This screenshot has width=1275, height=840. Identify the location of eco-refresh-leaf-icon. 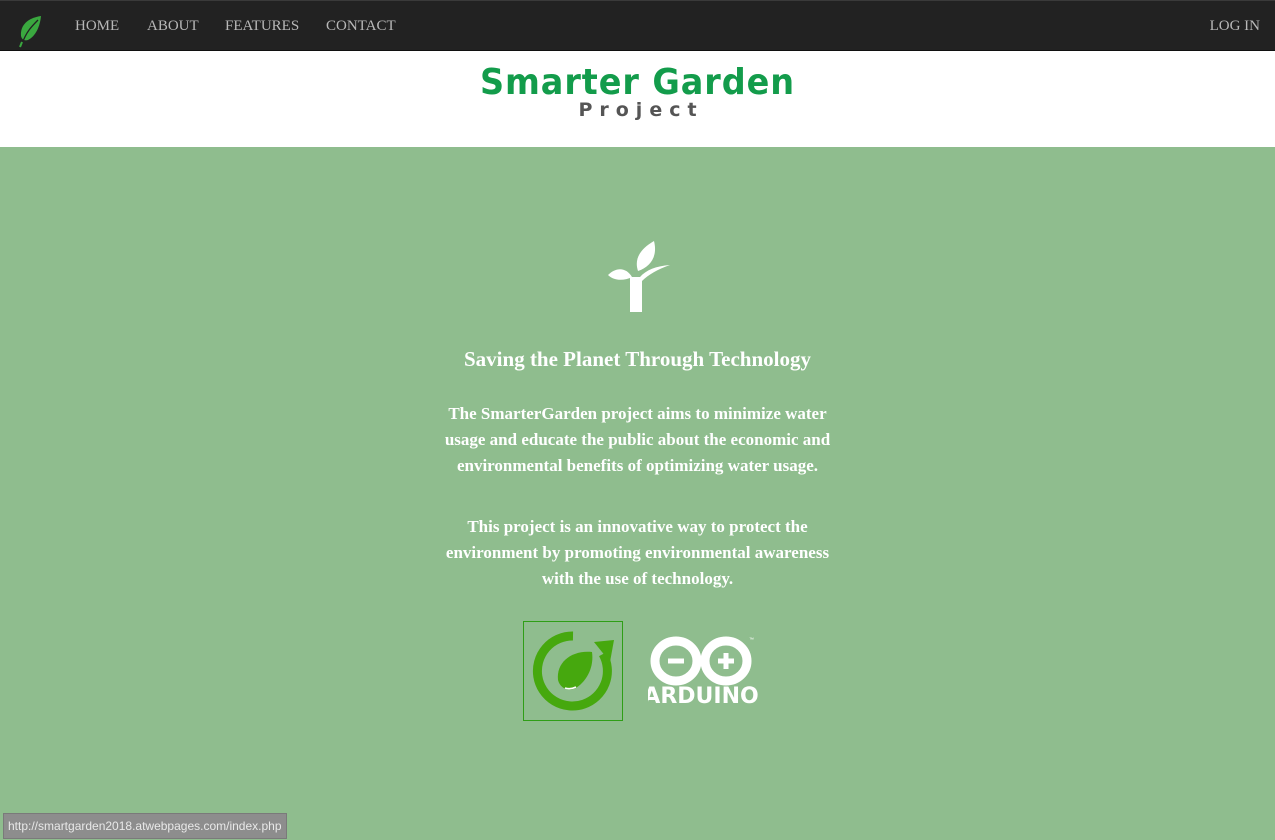
(573, 671).